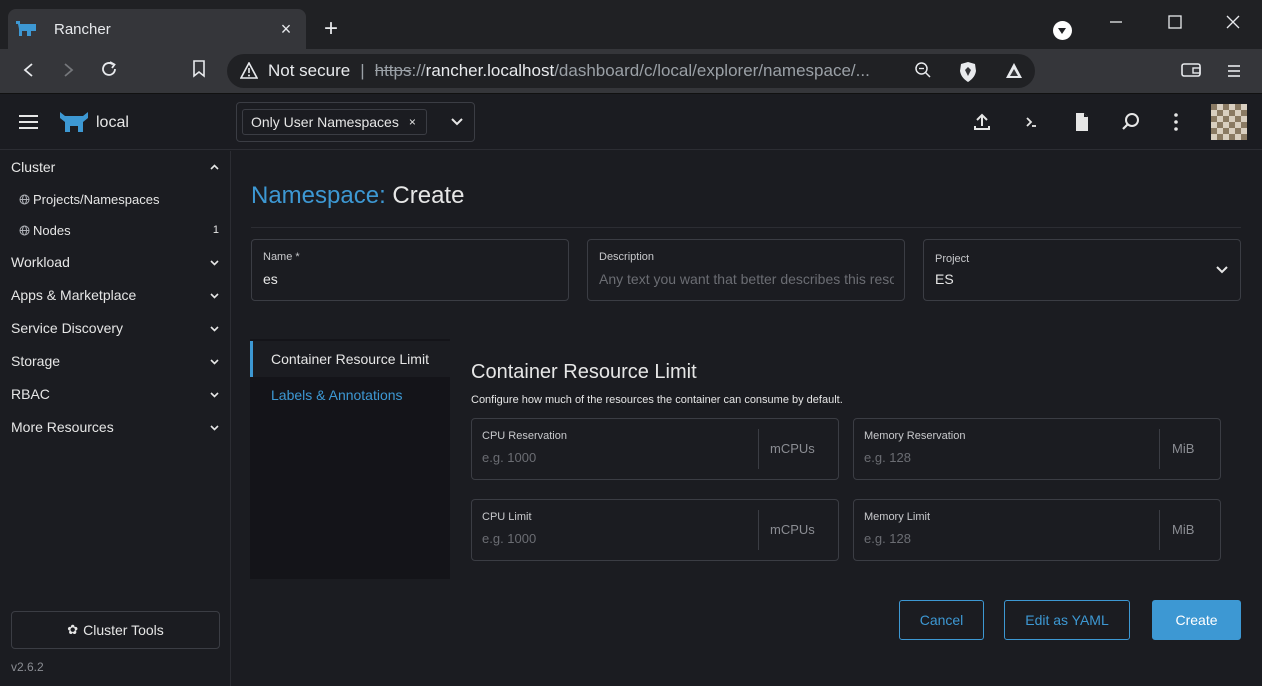  Describe the element at coordinates (1183, 529) in the screenshot. I see `memory-limit-unit: MiB` at that location.